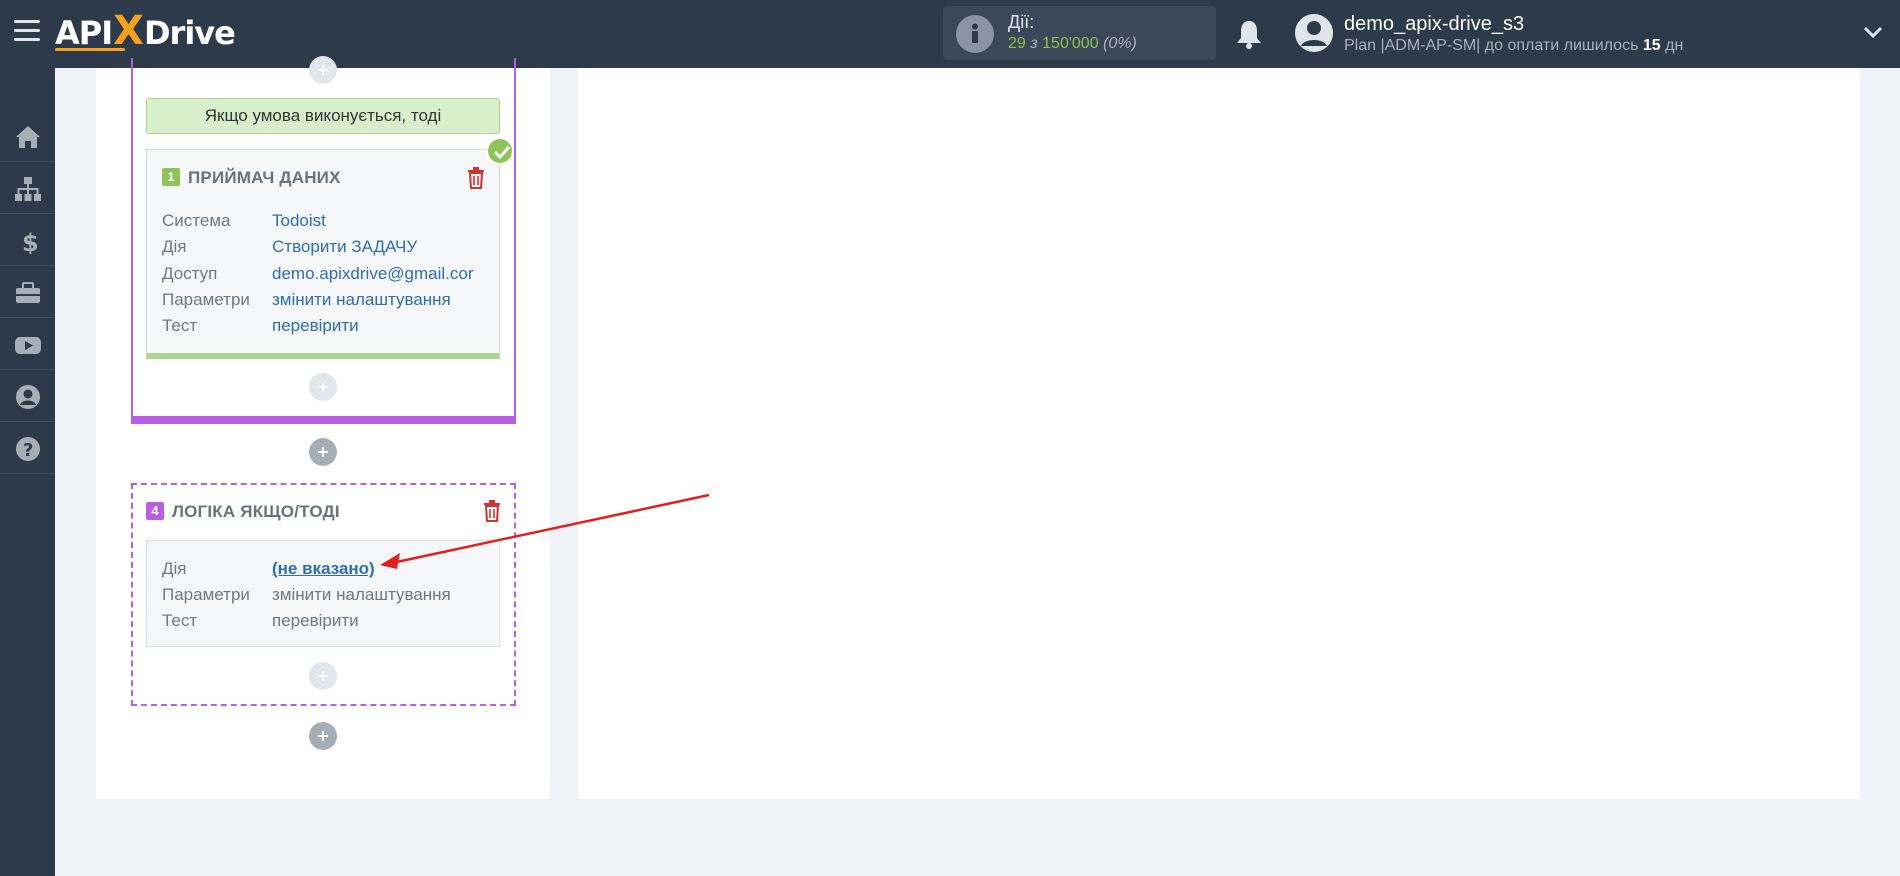  I want to click on sidebar-item-videos, so click(27, 344).